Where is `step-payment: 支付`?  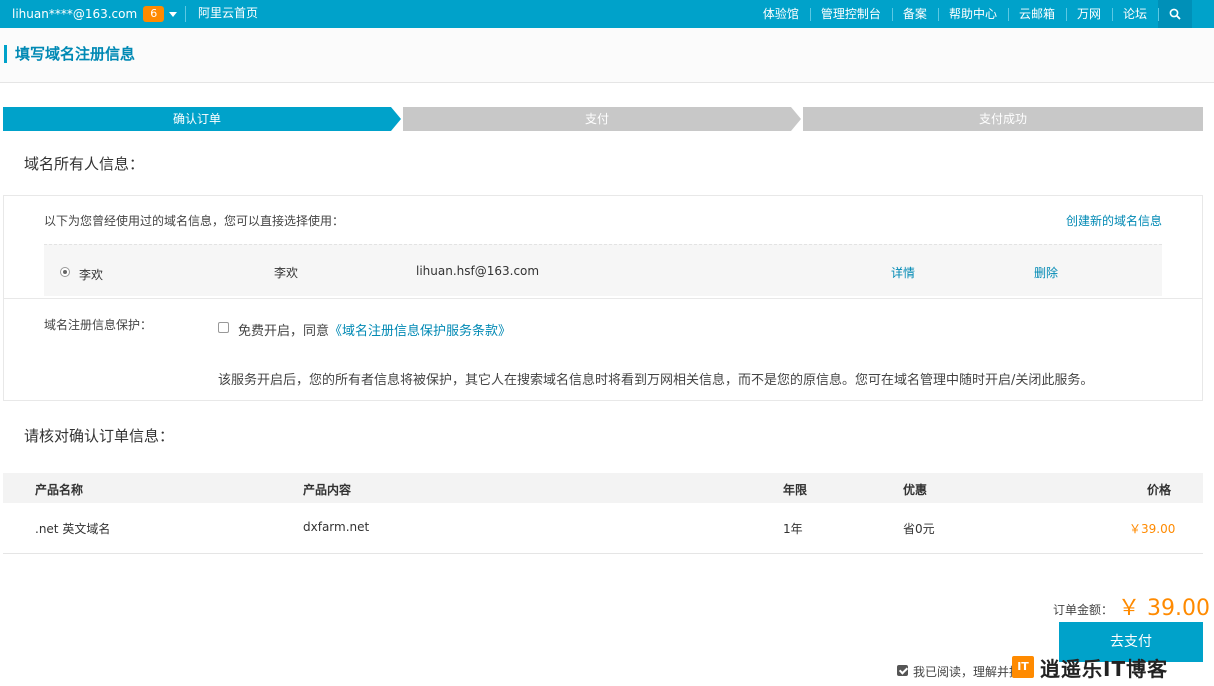 step-payment: 支付 is located at coordinates (597, 119).